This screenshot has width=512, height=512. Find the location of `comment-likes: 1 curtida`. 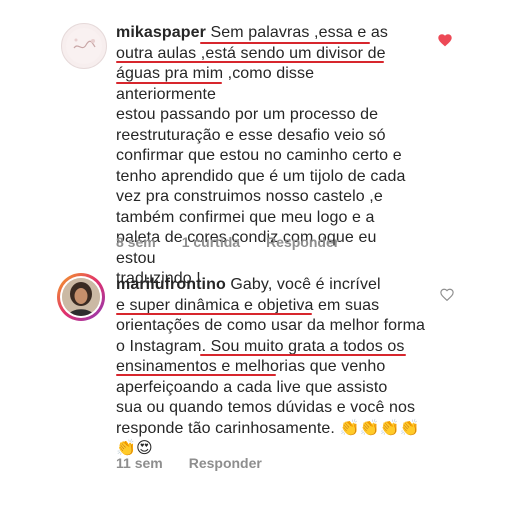

comment-likes: 1 curtida is located at coordinates (211, 242).